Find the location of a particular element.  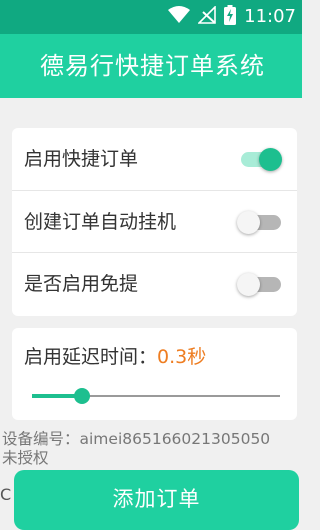

app-title: 德易行快捷订单系统 is located at coordinates (152, 66).